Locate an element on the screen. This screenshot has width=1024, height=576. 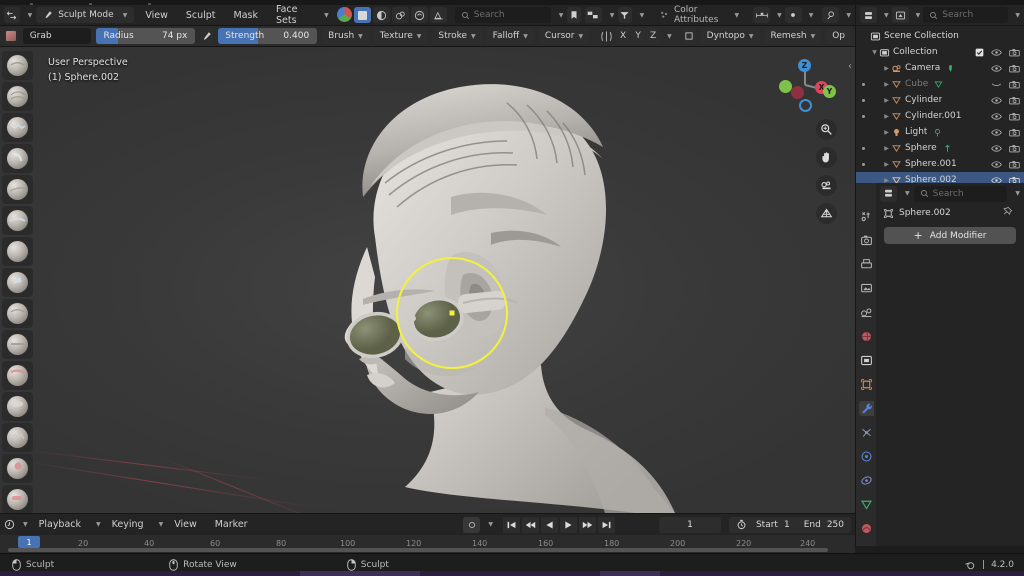
brush-name-field: Grab is located at coordinates (57, 36).